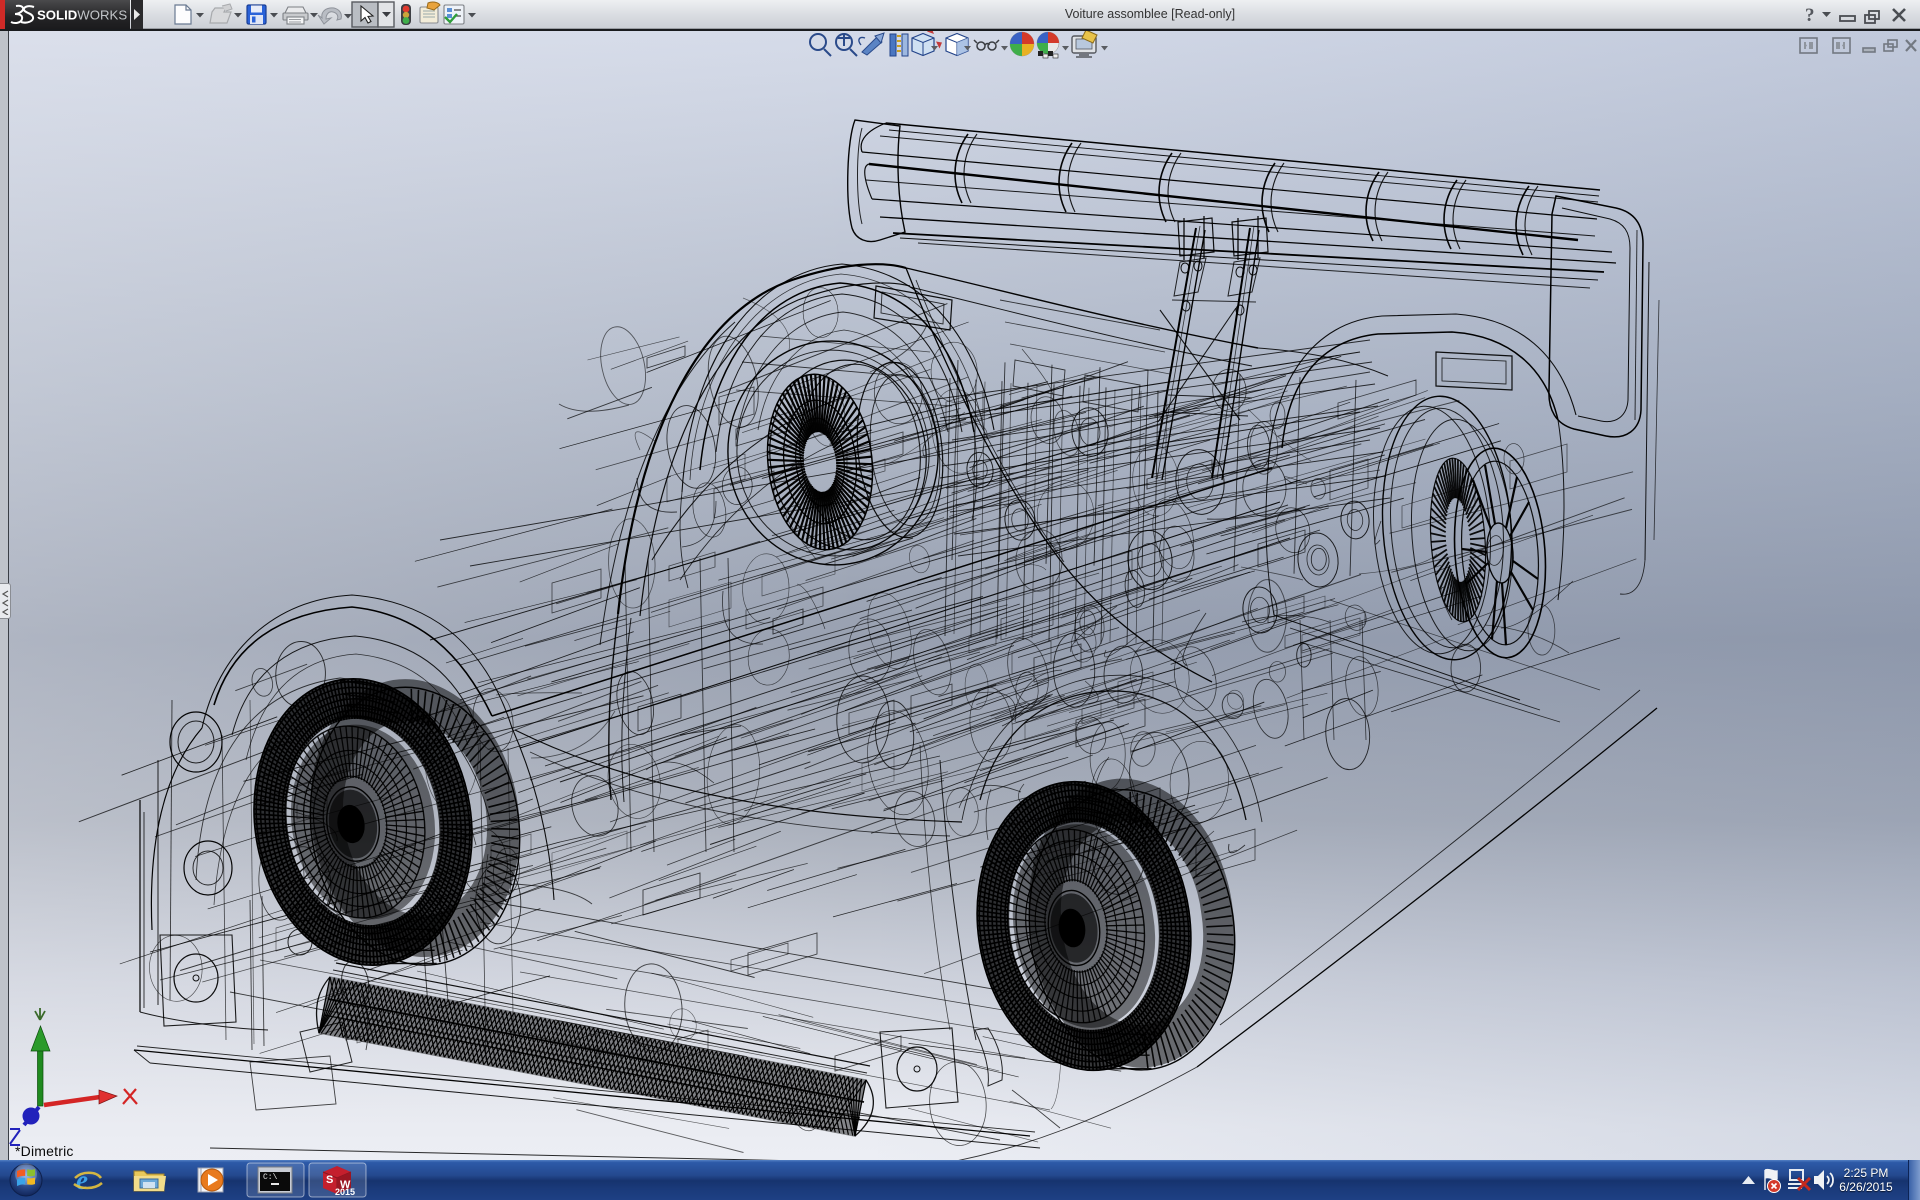  What do you see at coordinates (329, 1180) in the screenshot?
I see `svg-text: S` at bounding box center [329, 1180].